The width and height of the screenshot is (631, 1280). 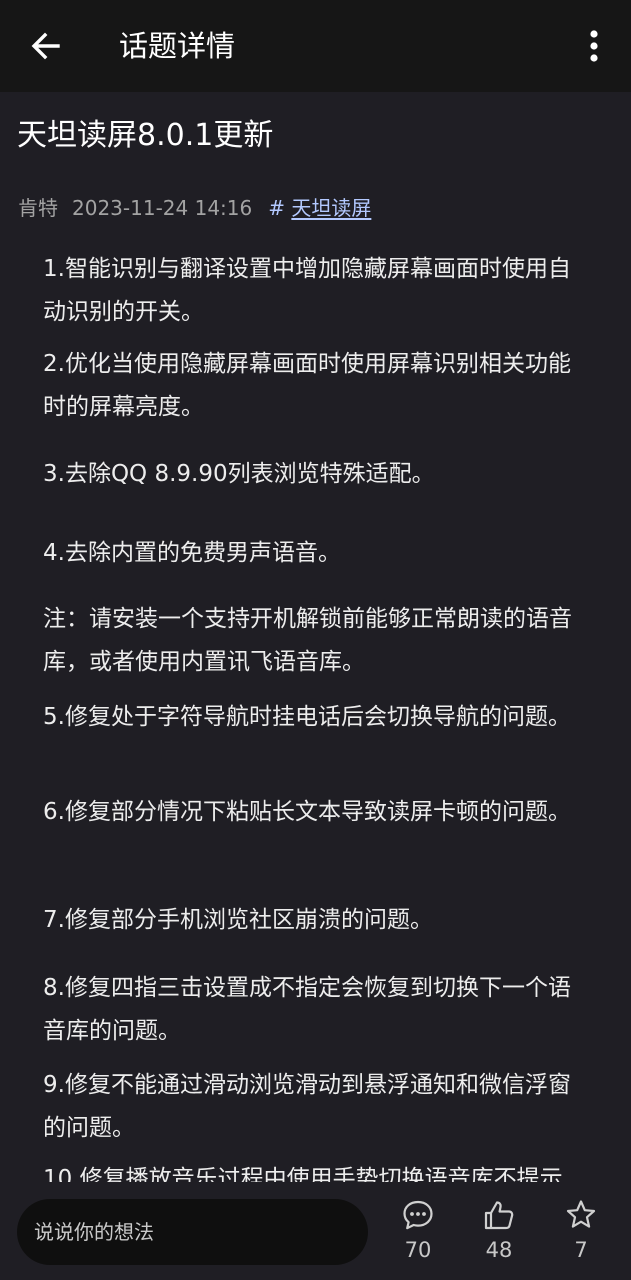 I want to click on topic-tag-link: # 天坦读屏, so click(x=319, y=208).